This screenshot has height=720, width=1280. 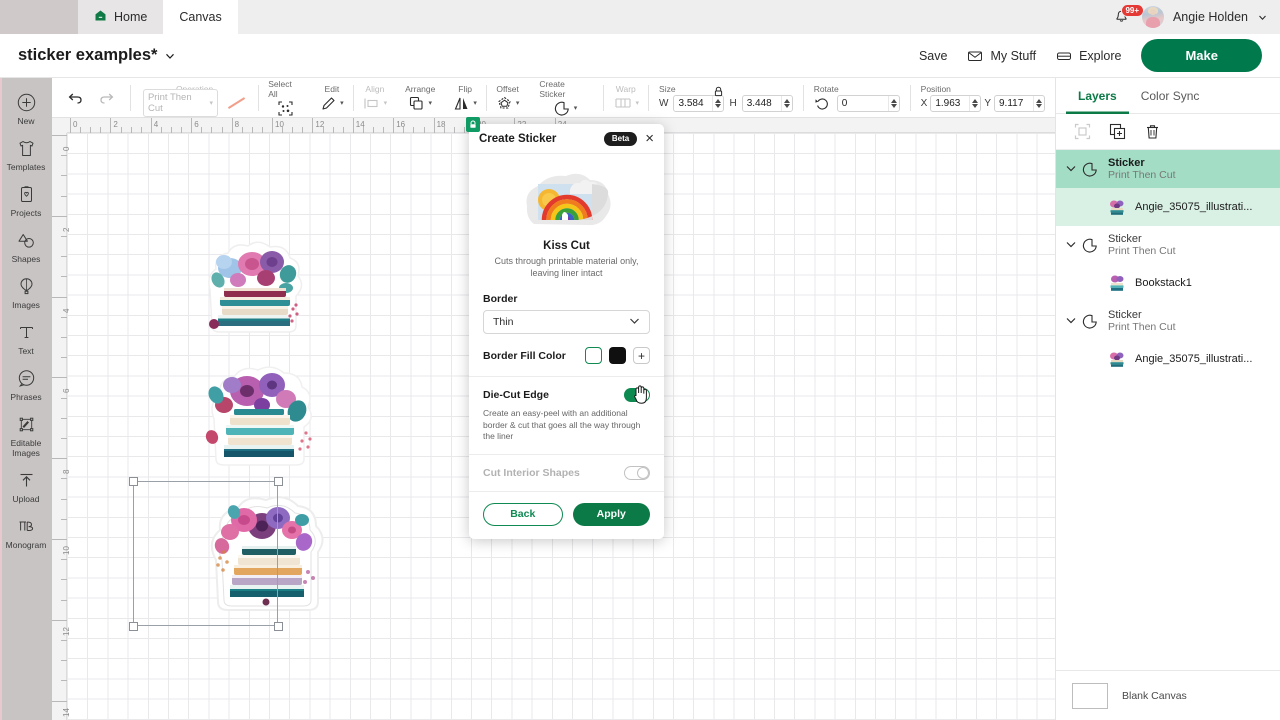 I want to click on kiss-cut-illustration, so click(x=567, y=199).